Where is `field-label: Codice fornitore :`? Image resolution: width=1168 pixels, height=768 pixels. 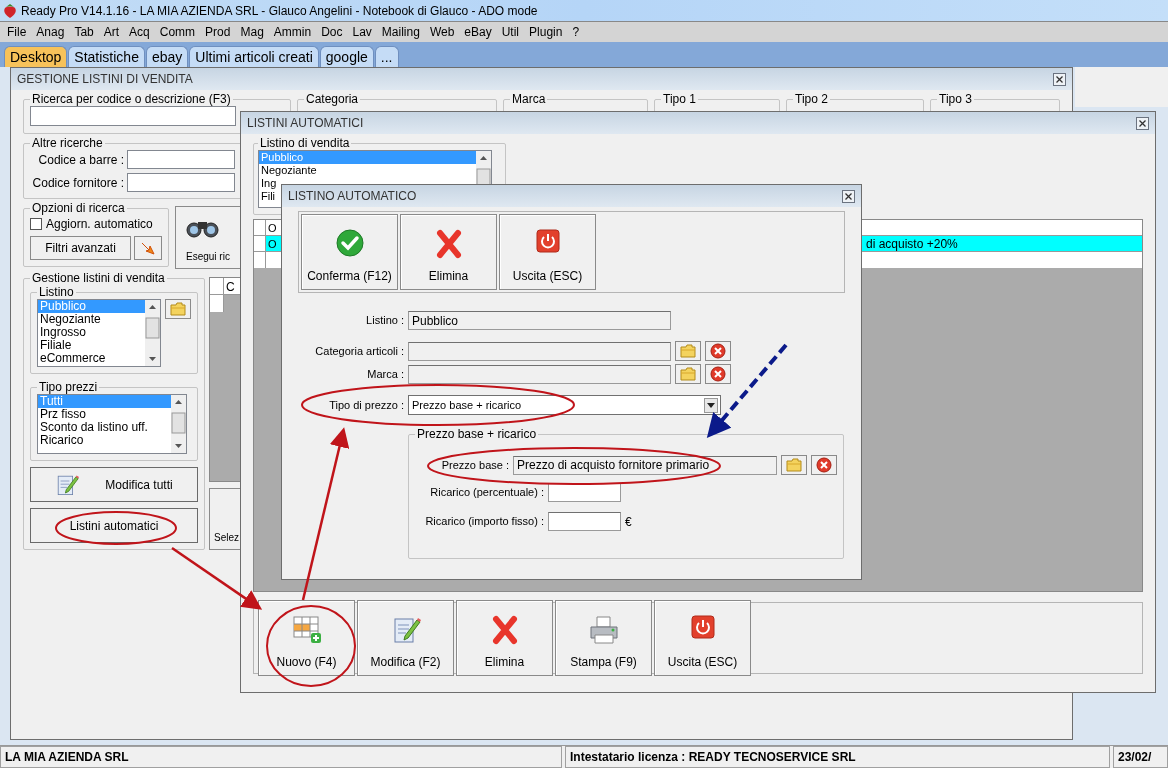
field-label: Codice fornitore : is located at coordinates (77, 183).